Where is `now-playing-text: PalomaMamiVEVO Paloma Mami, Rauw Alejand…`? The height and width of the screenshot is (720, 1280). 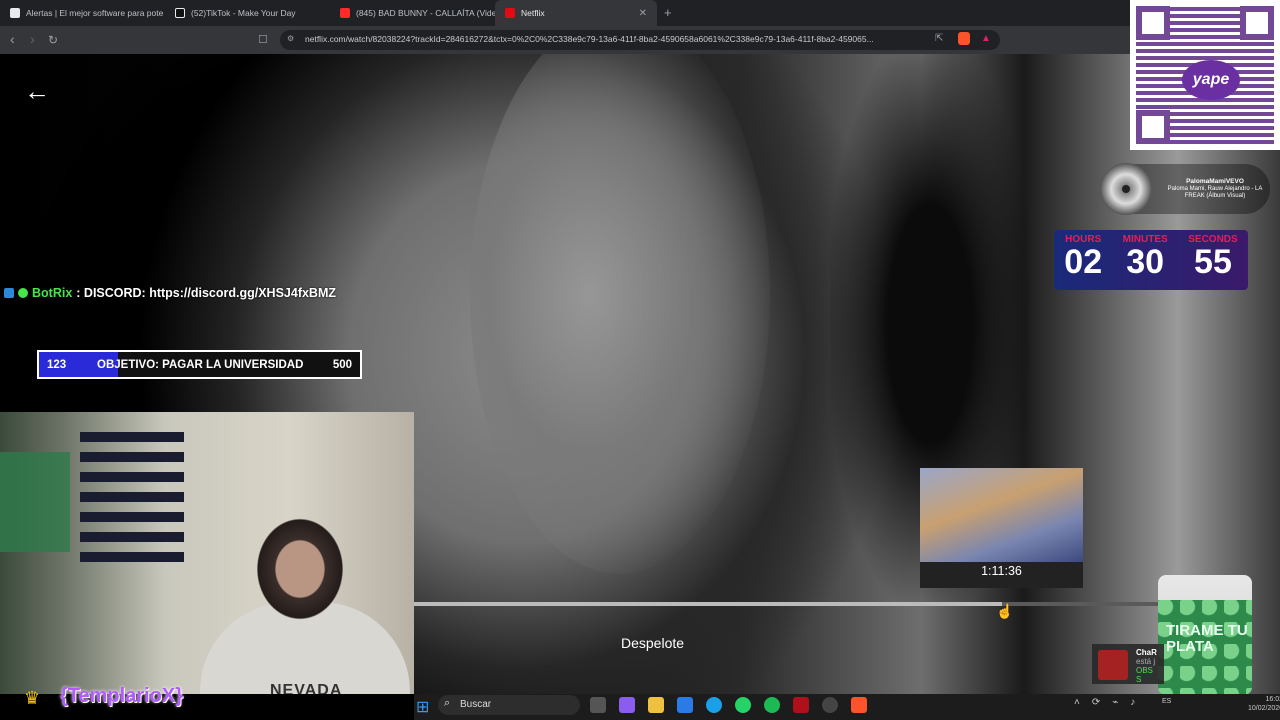
now-playing-text: PalomaMamiVEVO Paloma Mami, Rauw Alejand… is located at coordinates (1215, 189).